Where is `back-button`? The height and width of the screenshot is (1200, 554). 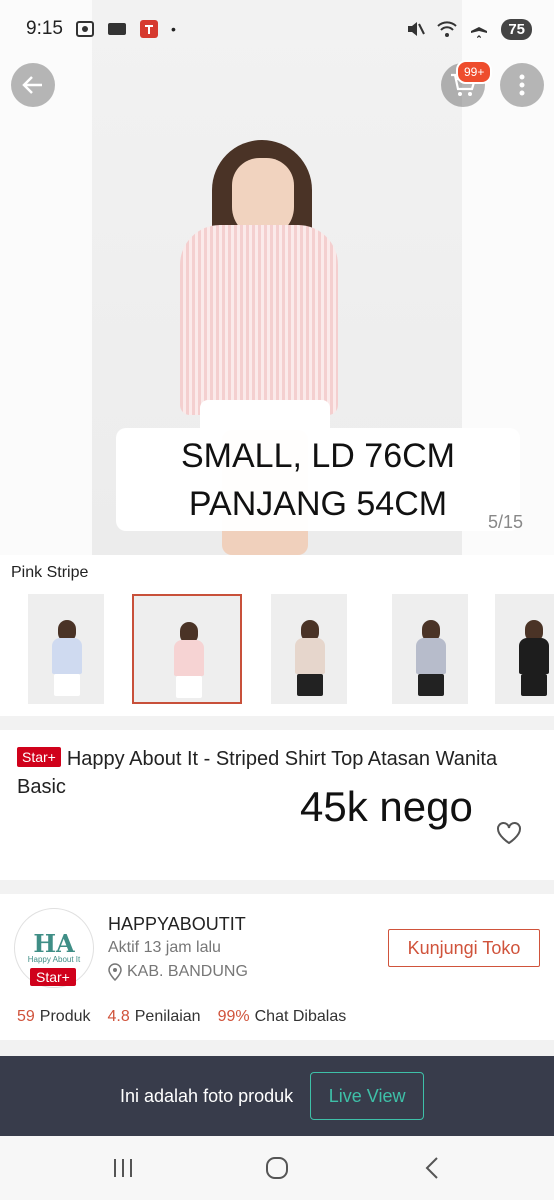
back-button is located at coordinates (33, 85).